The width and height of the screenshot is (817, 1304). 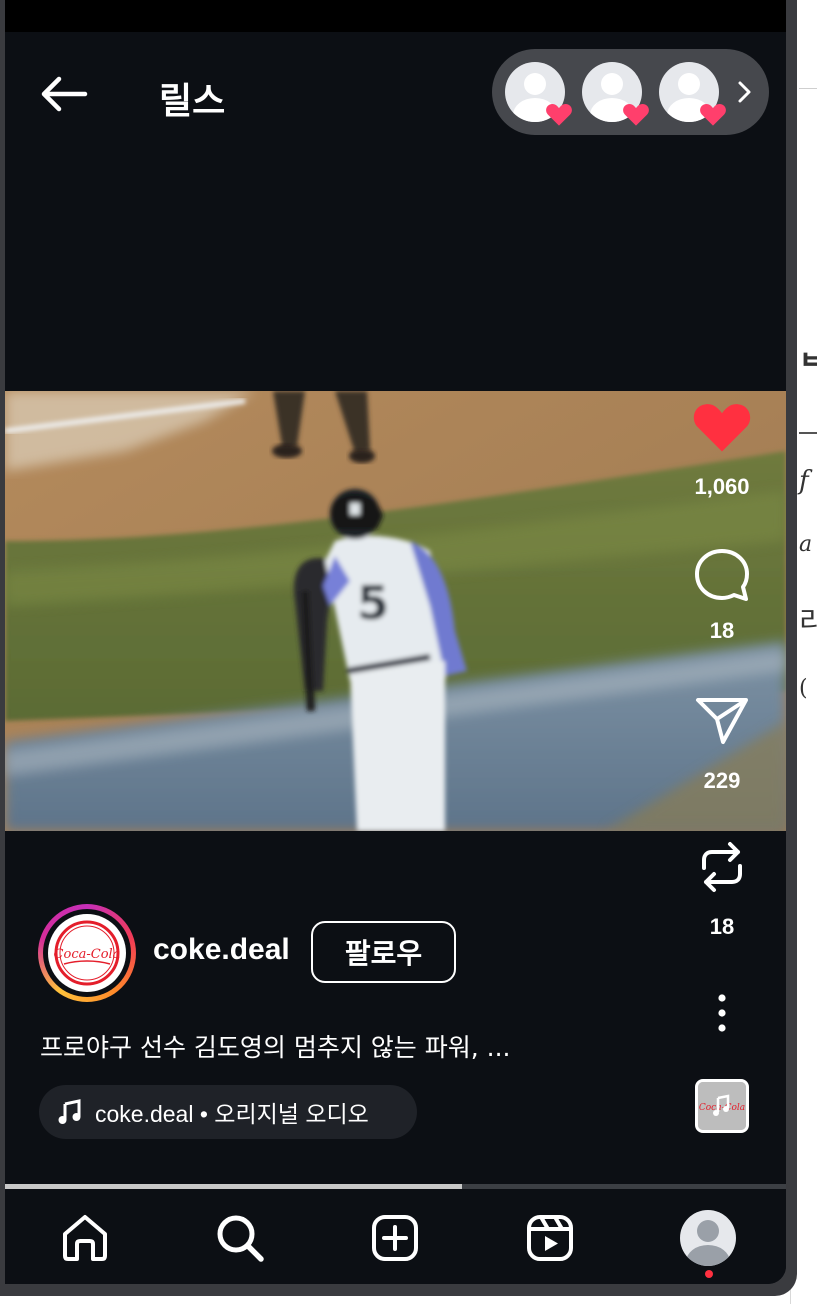 What do you see at coordinates (709, 1274) in the screenshot?
I see `notification-dot` at bounding box center [709, 1274].